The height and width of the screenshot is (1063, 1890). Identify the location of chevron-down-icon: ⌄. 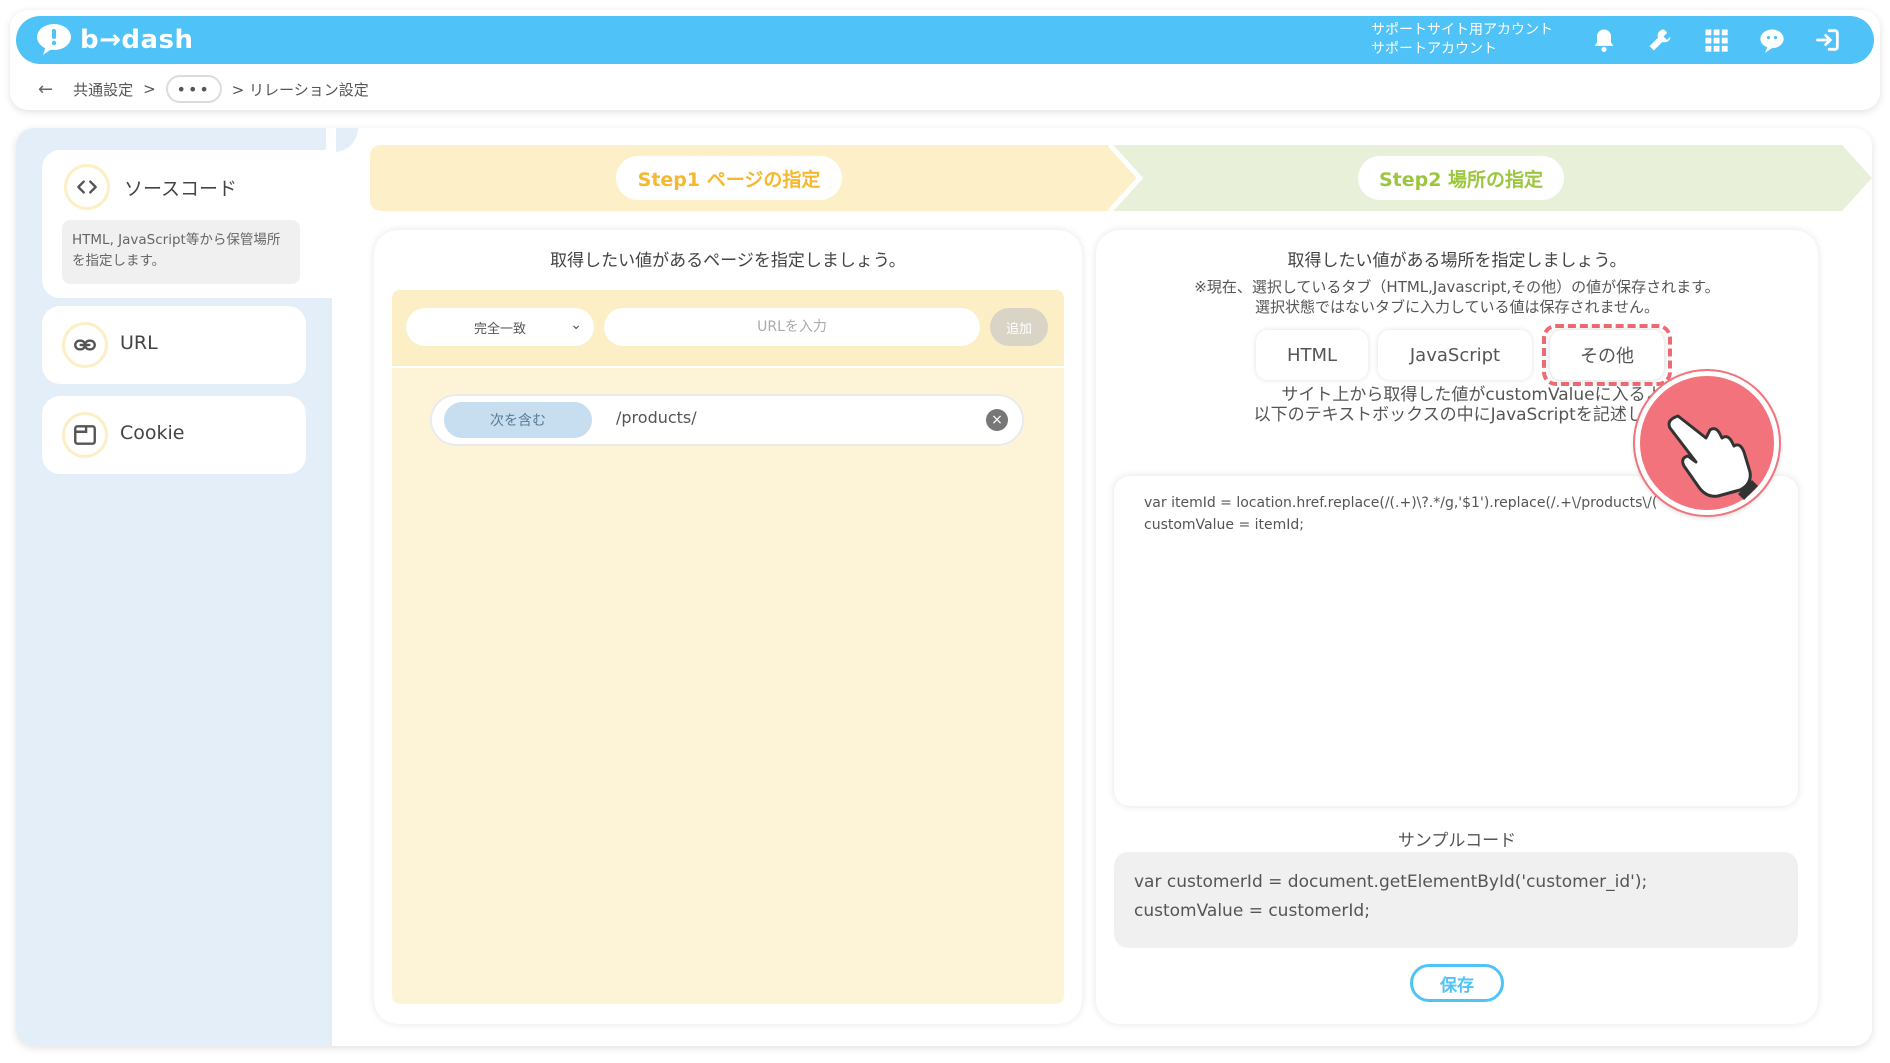
(576, 325).